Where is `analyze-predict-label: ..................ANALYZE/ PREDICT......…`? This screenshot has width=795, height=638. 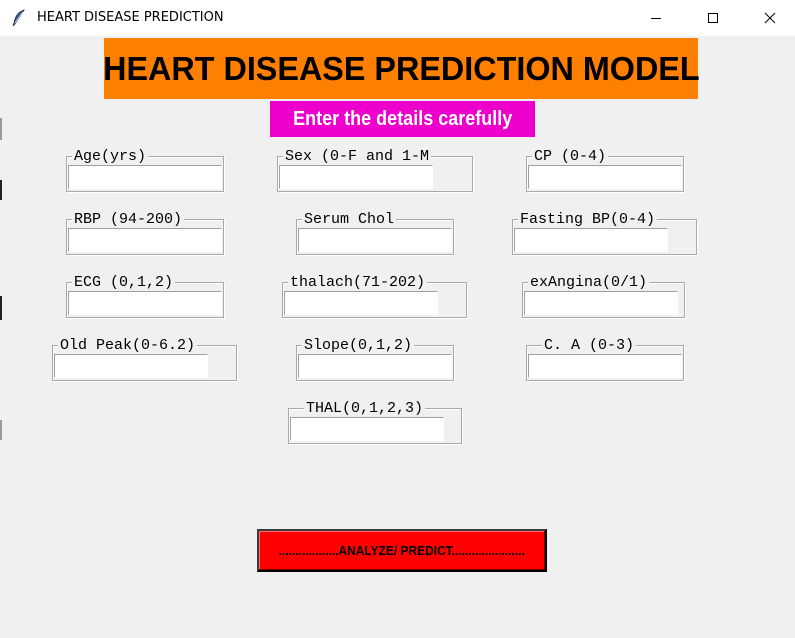 analyze-predict-label: ..................ANALYZE/ PREDICT......… is located at coordinates (402, 550).